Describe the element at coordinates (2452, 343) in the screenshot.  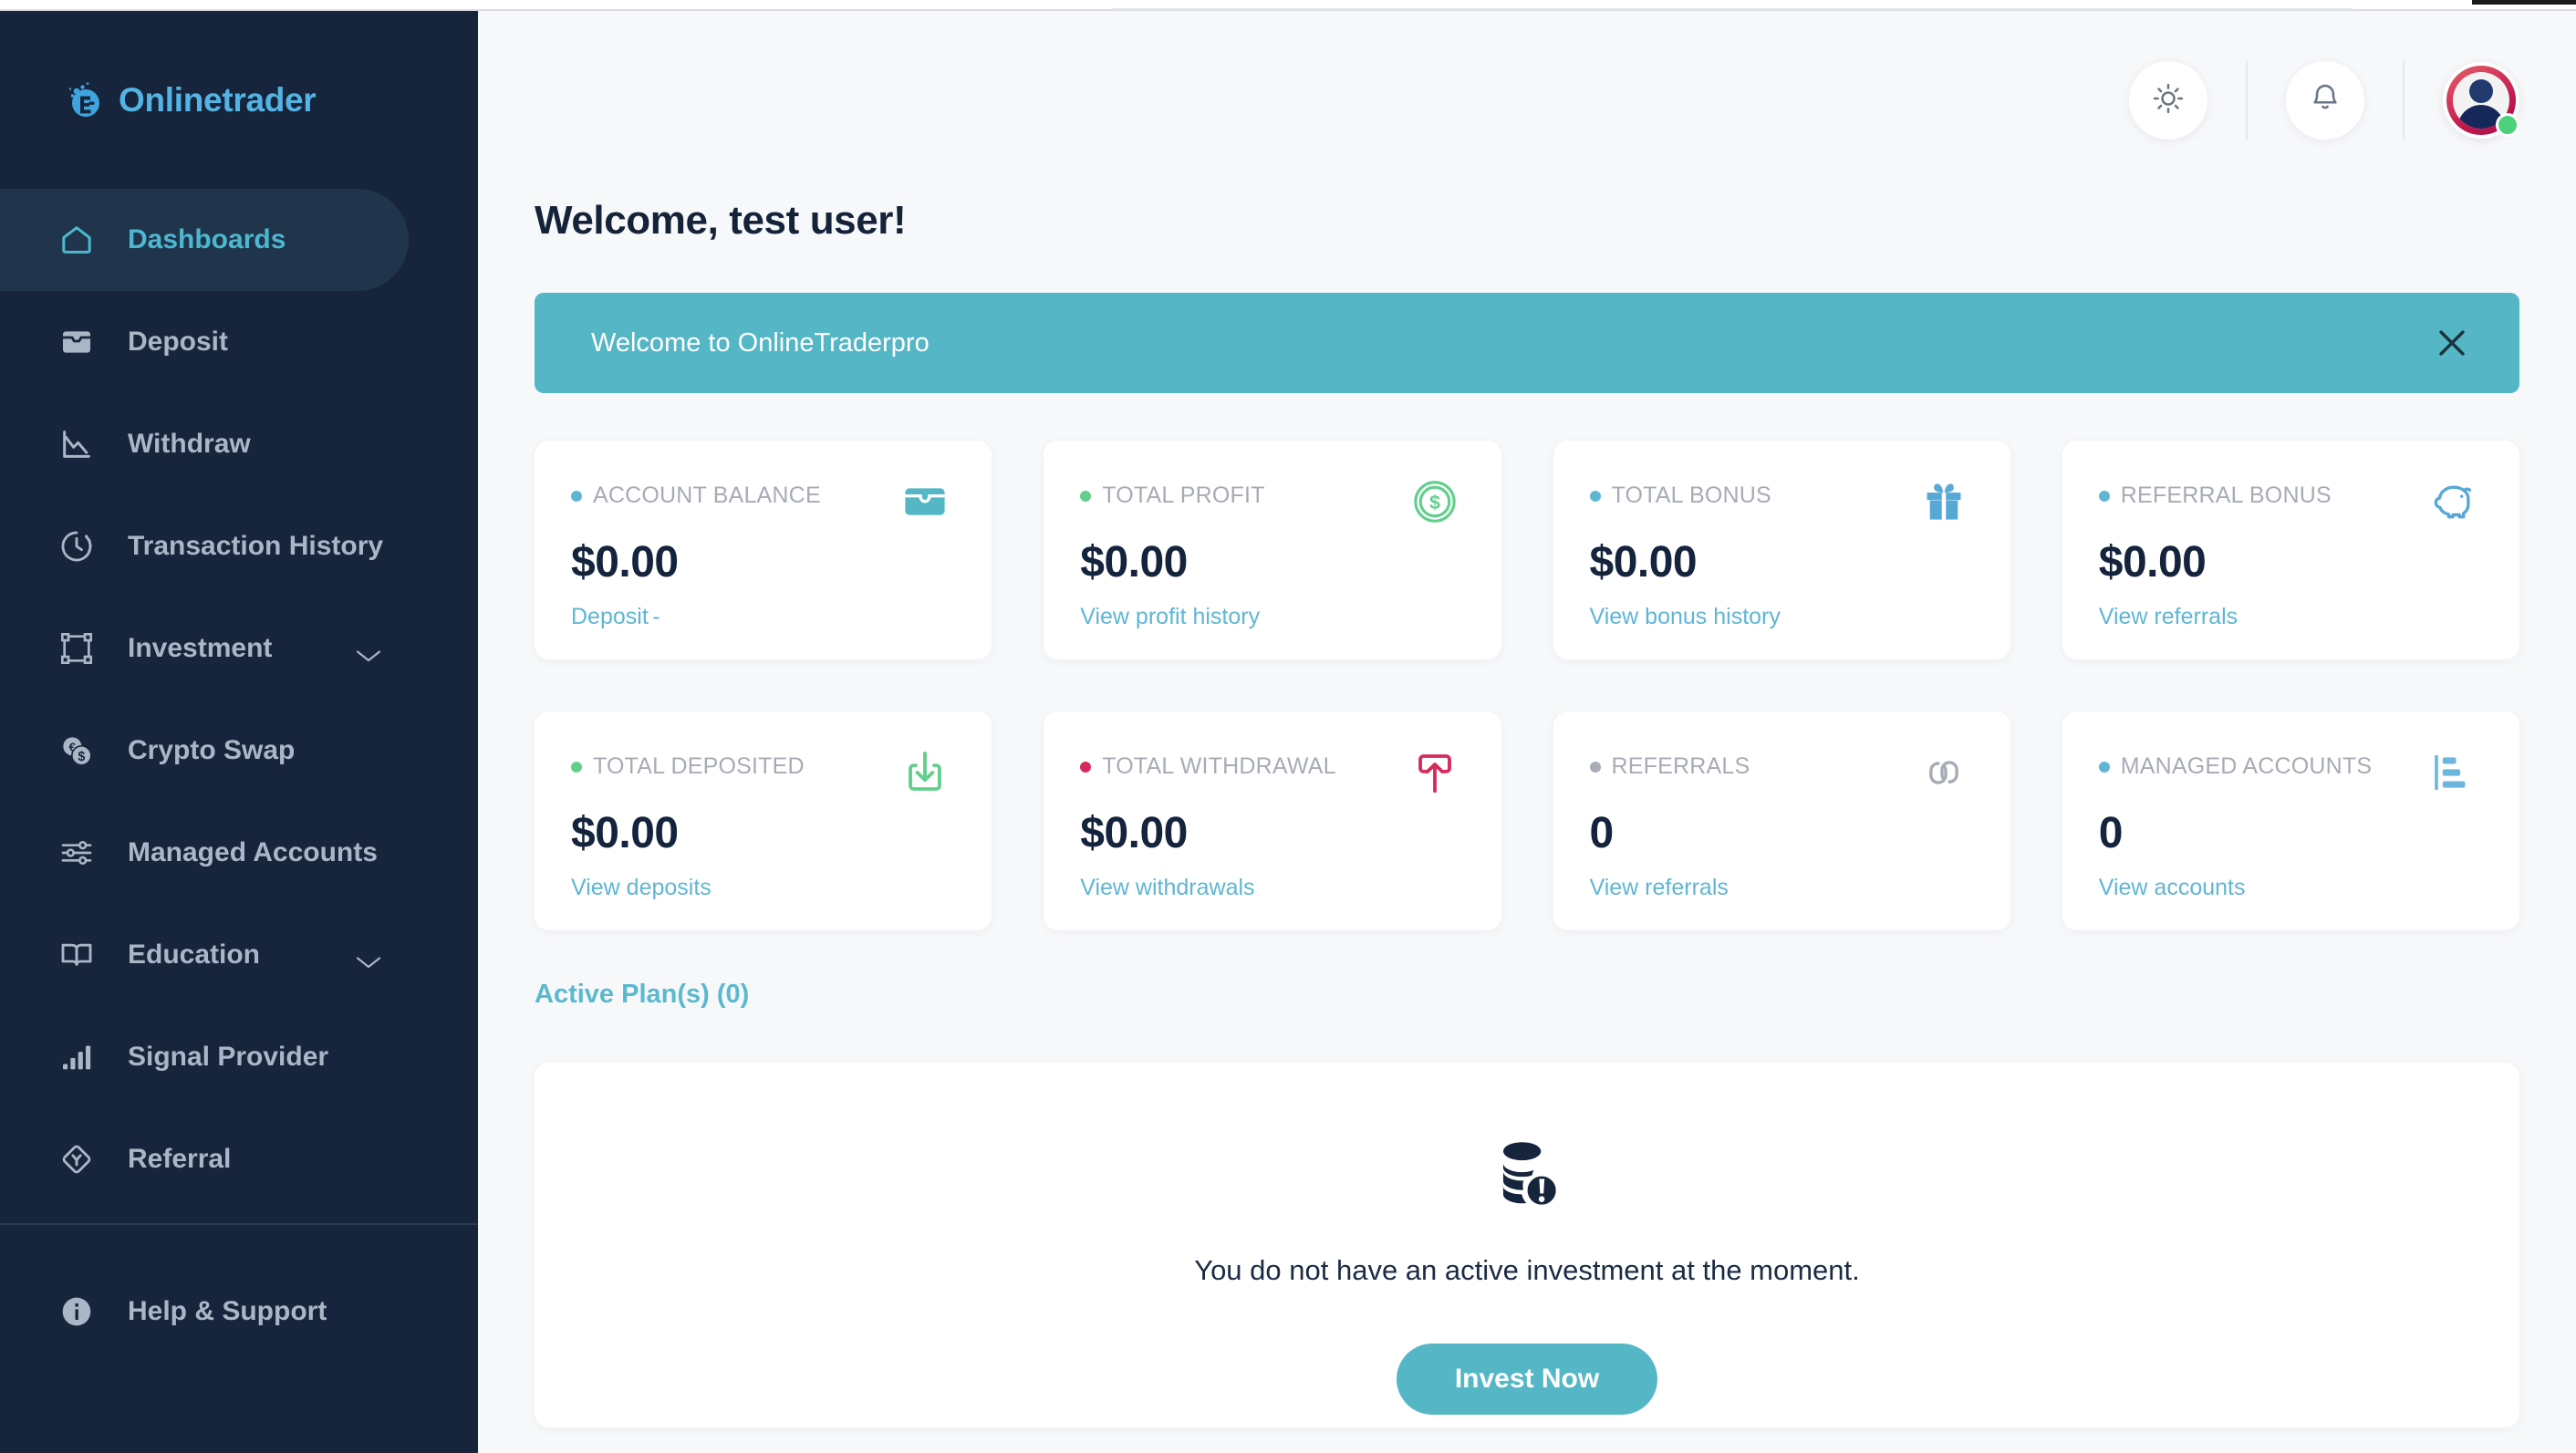
I see `close-icon` at that location.